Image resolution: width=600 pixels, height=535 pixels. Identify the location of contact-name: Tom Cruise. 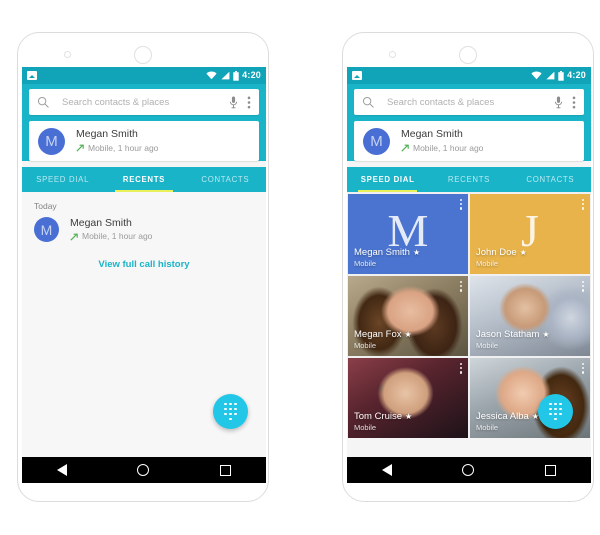
(378, 416).